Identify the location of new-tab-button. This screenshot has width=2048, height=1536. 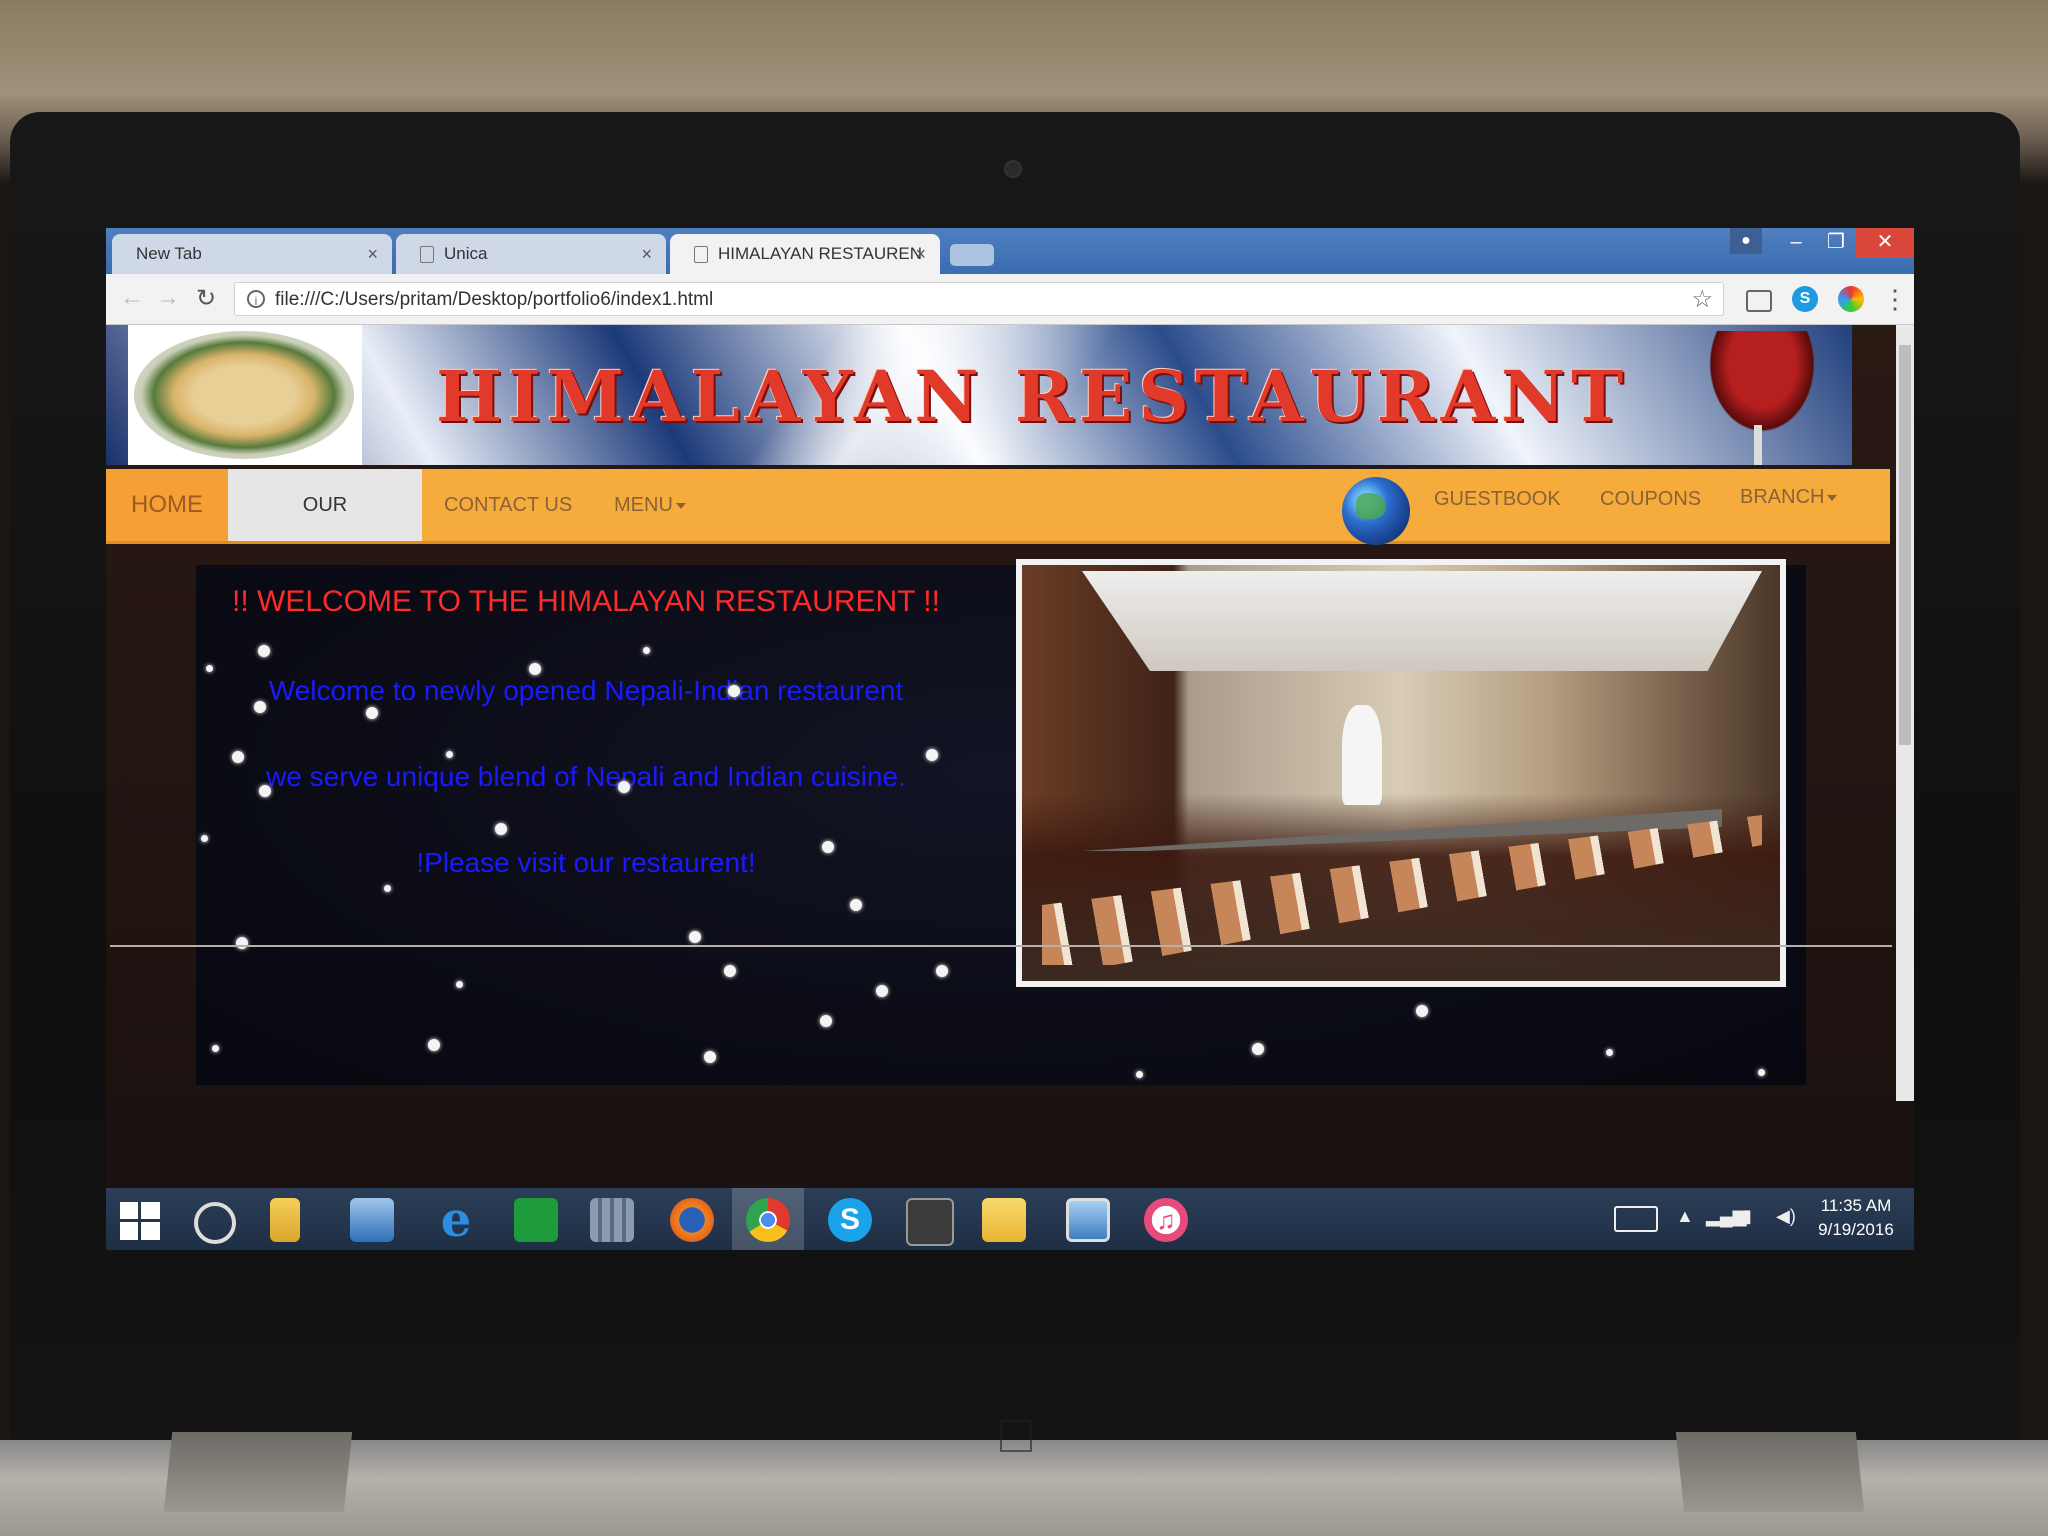
(972, 255).